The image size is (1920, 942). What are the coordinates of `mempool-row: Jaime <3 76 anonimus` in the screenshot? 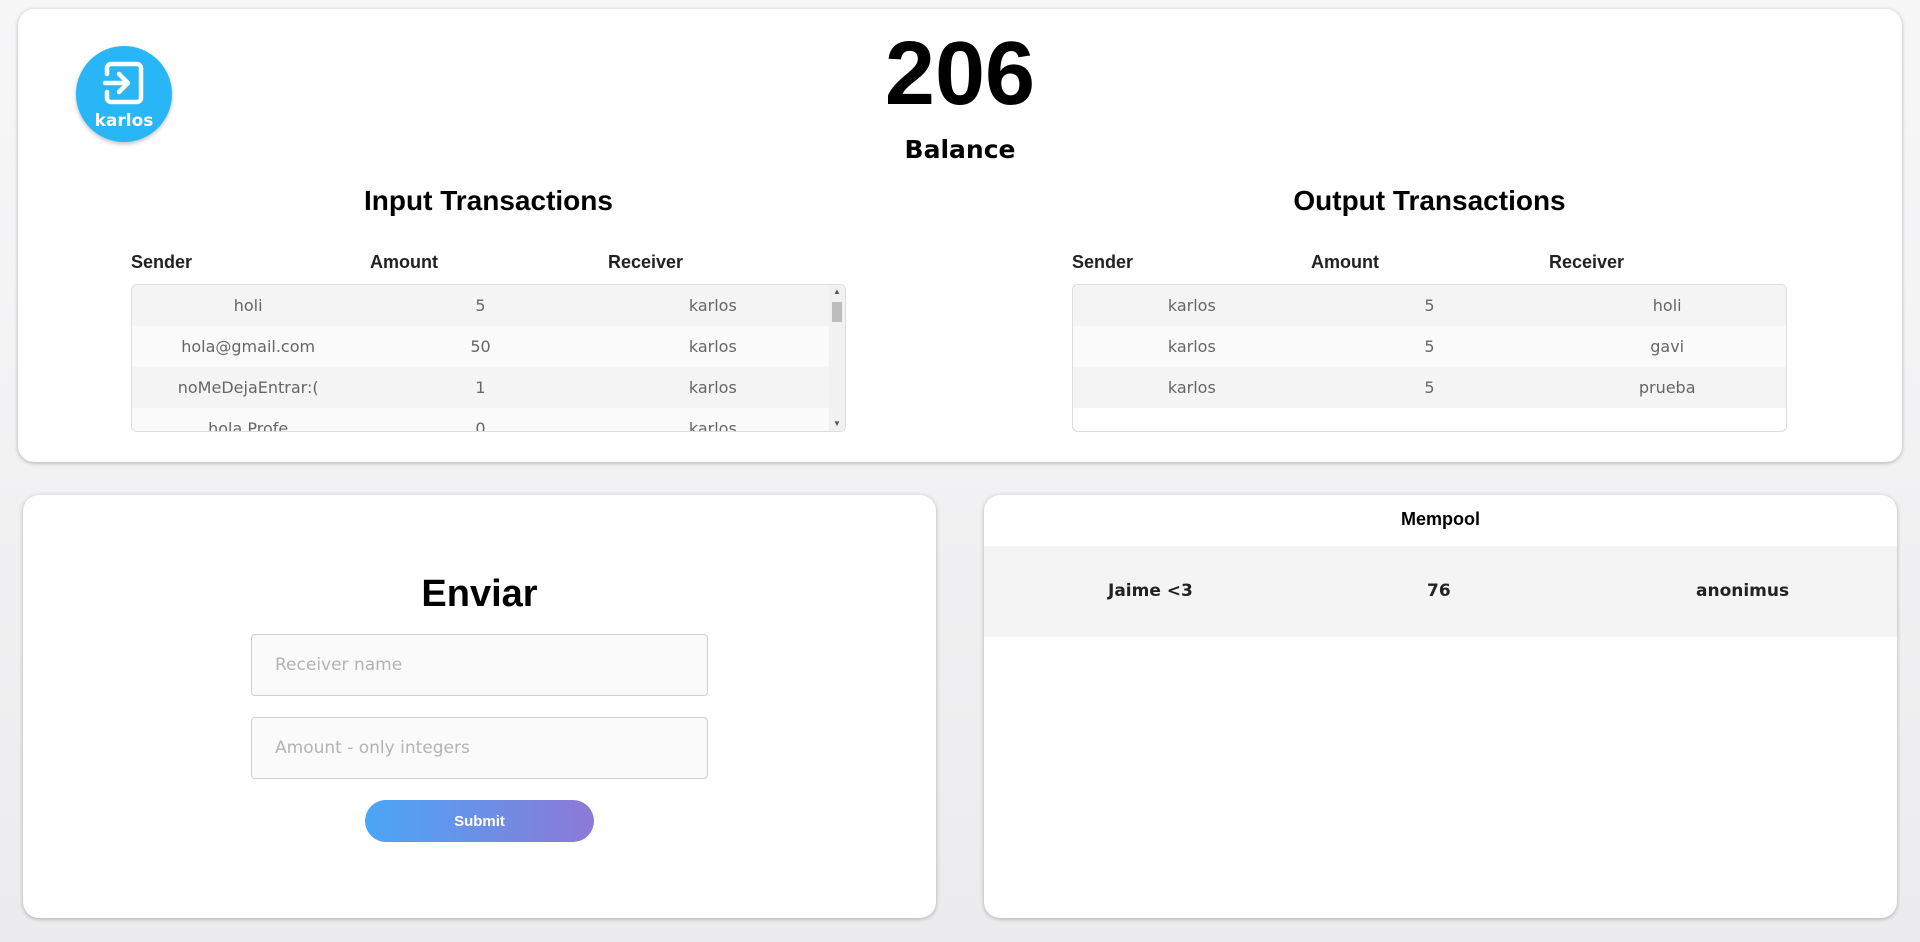 It's located at (1440, 591).